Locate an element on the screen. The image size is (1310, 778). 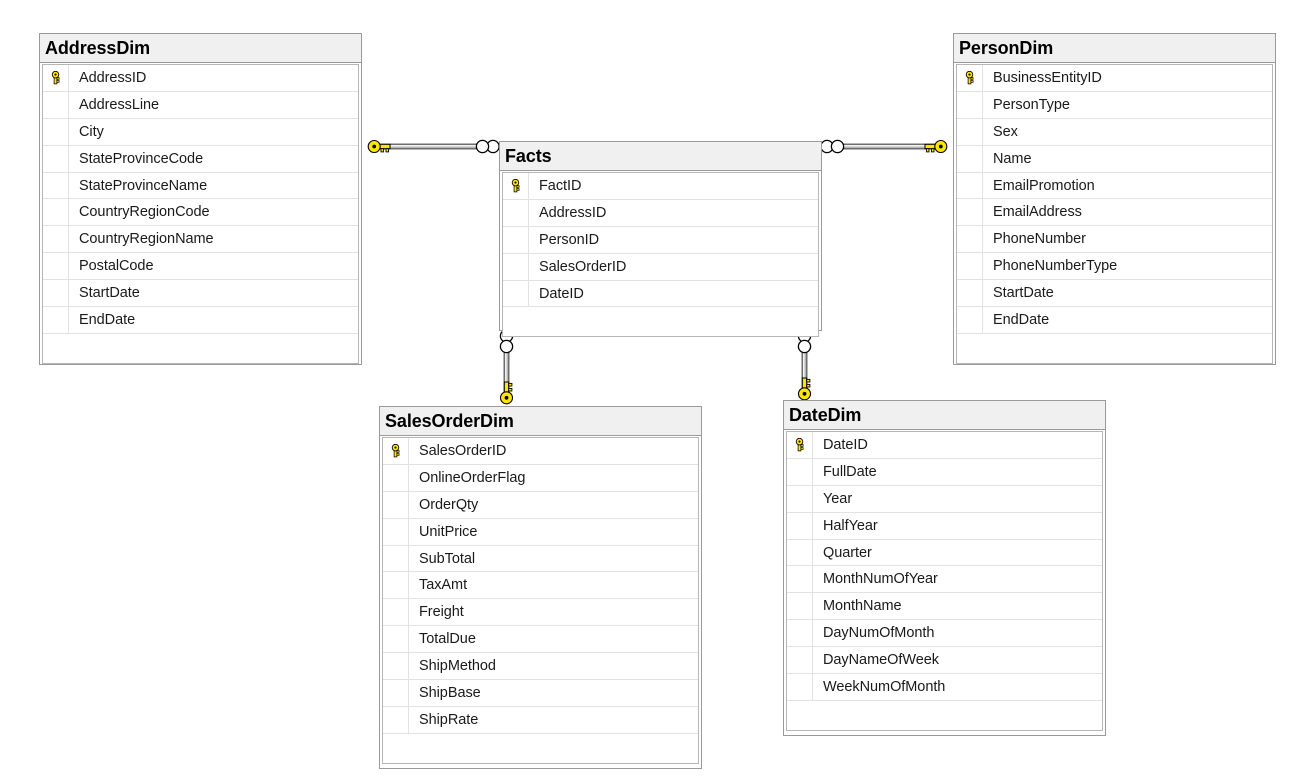
field-row: PhoneNumber is located at coordinates (1114, 240).